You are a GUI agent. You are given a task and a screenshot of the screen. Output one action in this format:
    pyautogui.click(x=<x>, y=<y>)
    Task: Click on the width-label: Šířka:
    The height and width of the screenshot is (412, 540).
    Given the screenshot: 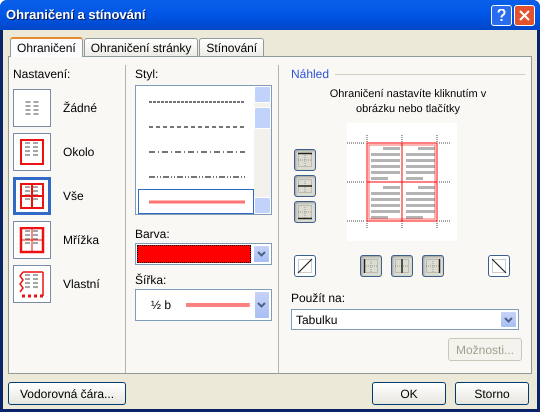 What is the action you would take?
    pyautogui.click(x=151, y=280)
    